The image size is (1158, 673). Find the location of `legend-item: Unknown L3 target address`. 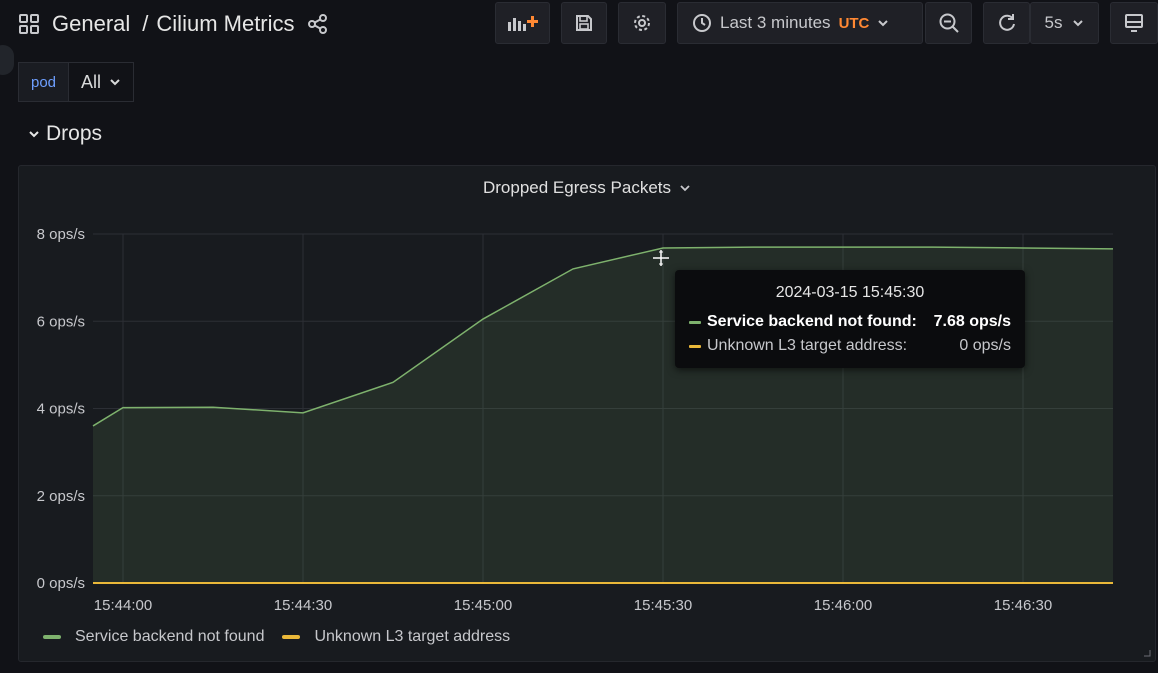

legend-item: Unknown L3 target address is located at coordinates (396, 637).